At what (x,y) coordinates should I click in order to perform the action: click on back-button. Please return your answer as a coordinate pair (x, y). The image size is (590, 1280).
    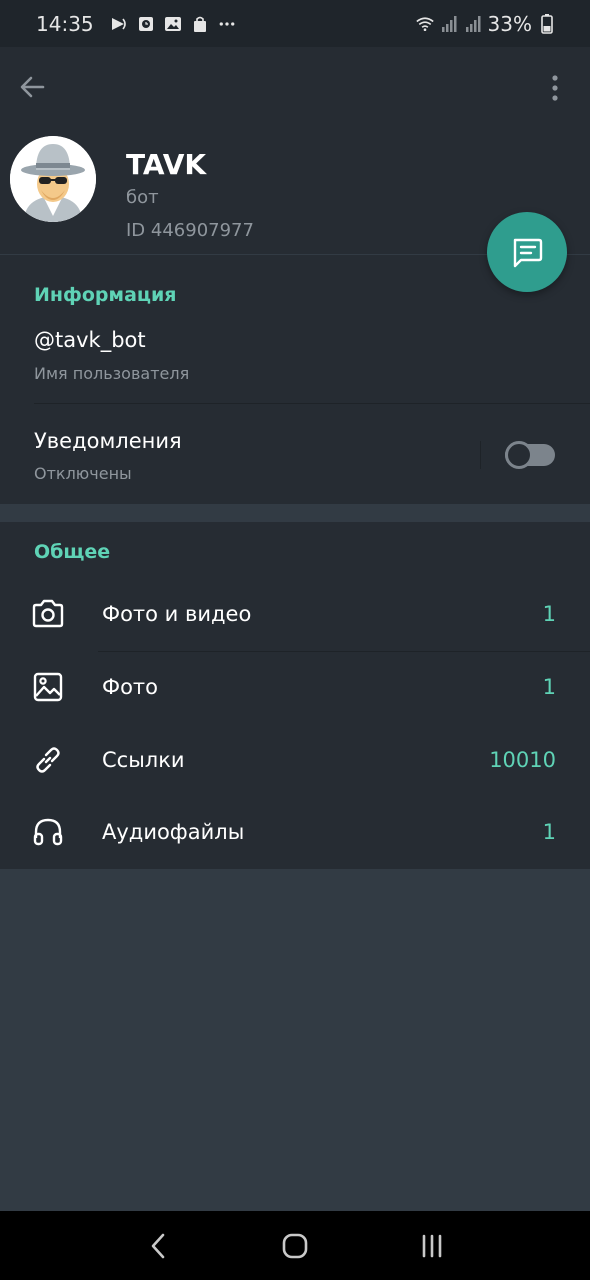
    Looking at the image, I should click on (32, 87).